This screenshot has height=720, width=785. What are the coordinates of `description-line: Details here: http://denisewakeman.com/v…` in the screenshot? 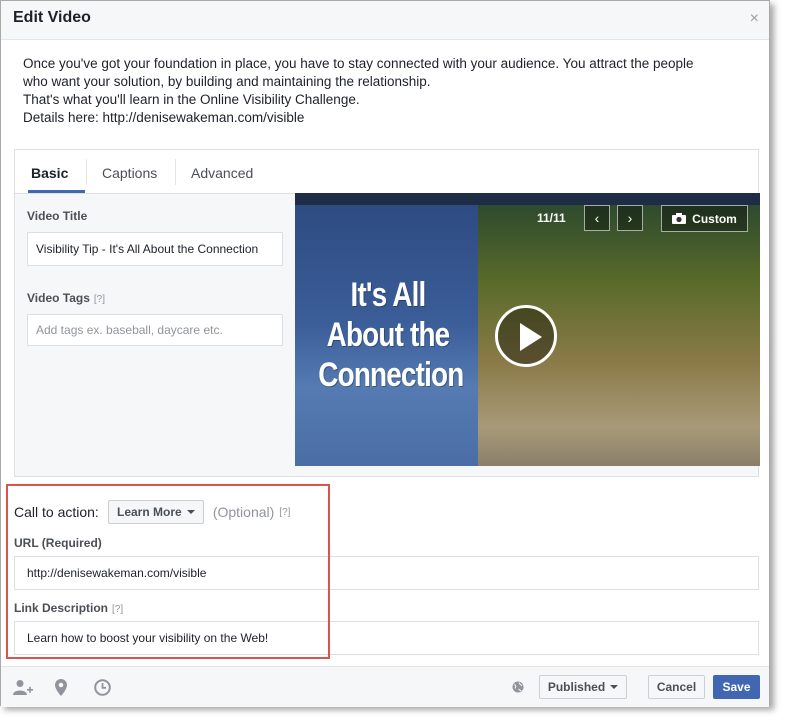 It's located at (164, 117).